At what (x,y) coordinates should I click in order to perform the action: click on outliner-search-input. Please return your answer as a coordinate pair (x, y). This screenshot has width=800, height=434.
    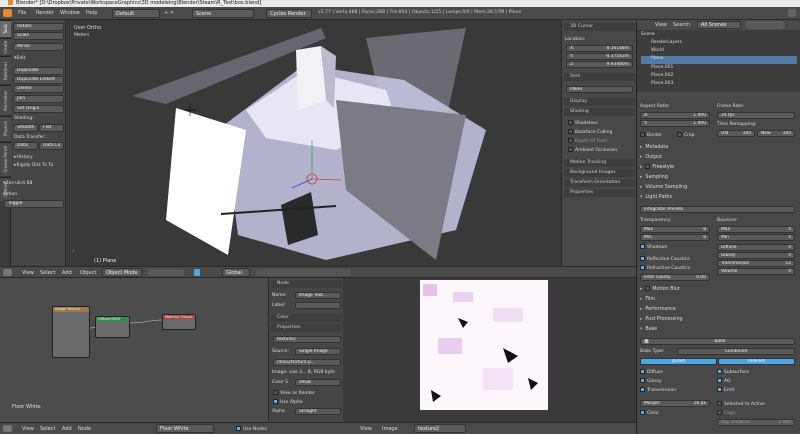
    Looking at the image, I should click on (765, 25).